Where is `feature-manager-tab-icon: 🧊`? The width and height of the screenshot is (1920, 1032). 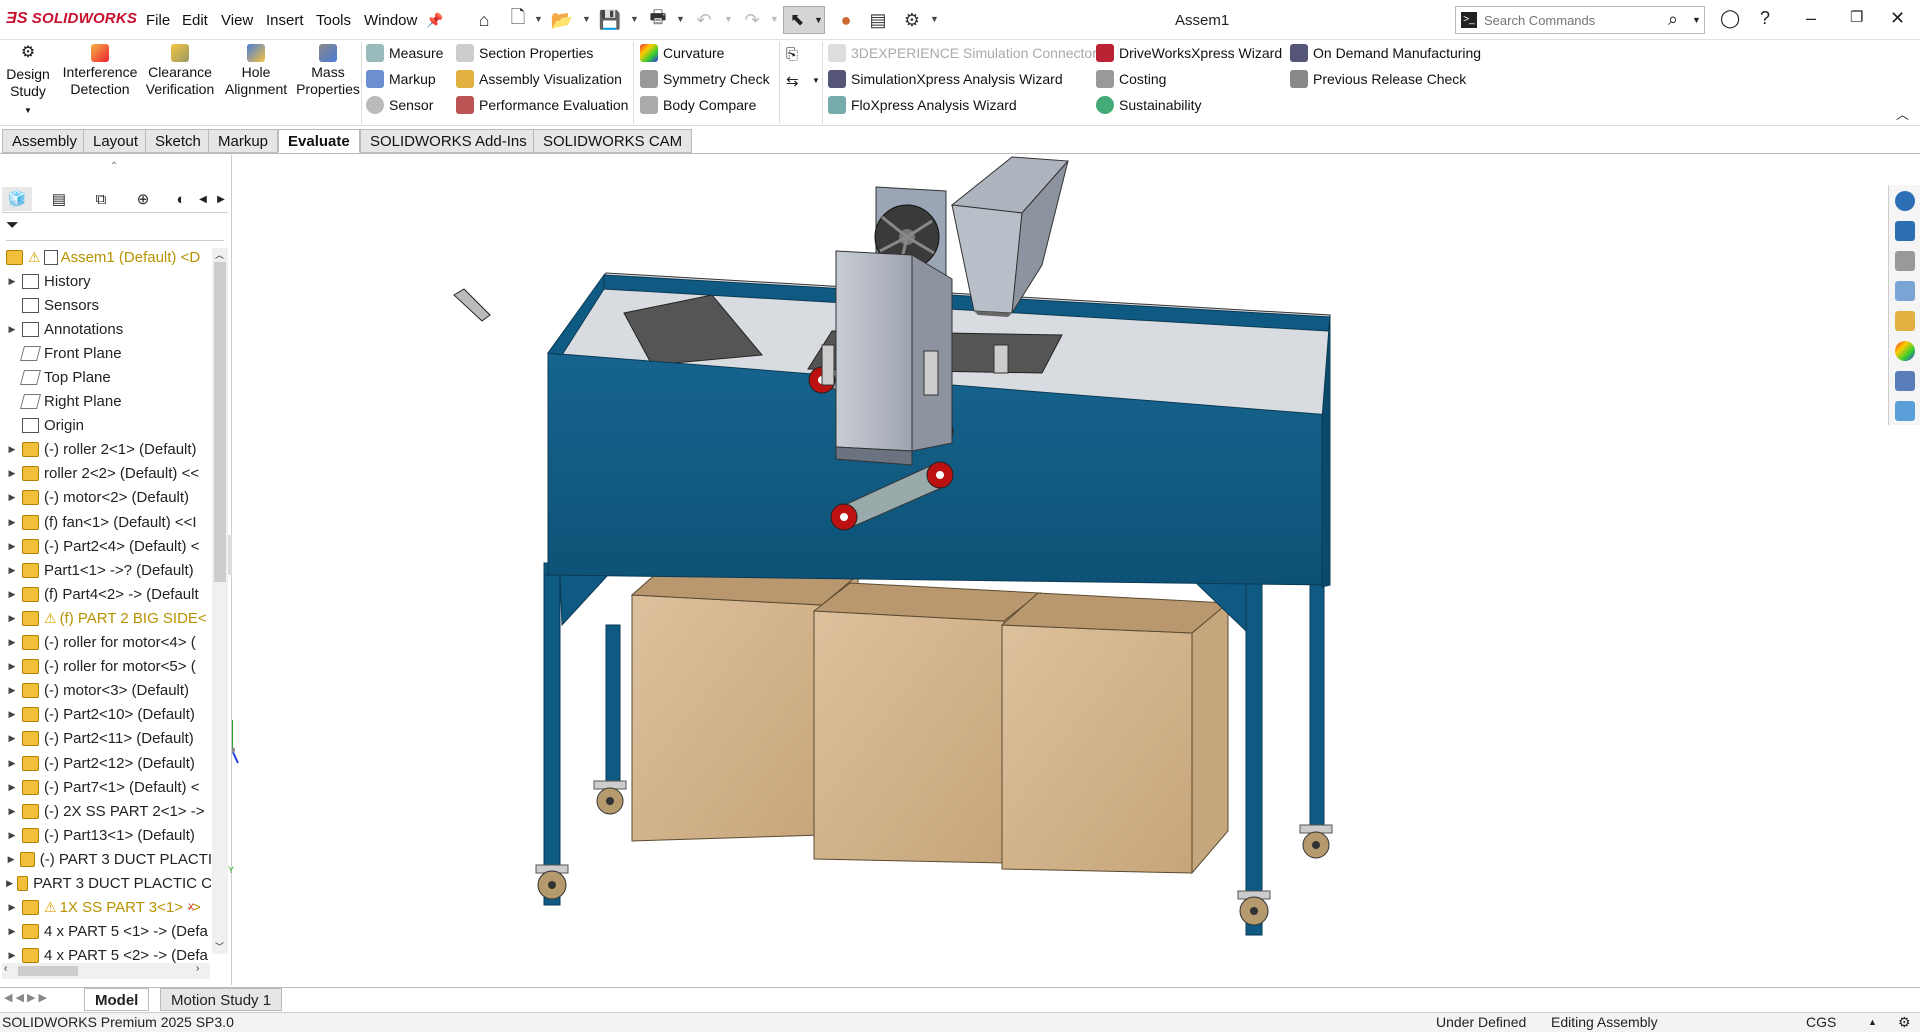 feature-manager-tab-icon: 🧊 is located at coordinates (17, 199).